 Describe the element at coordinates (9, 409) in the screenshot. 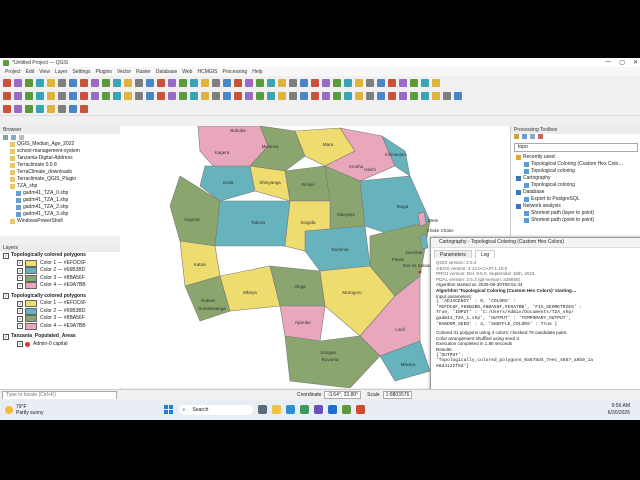

I see `weather-icon` at that location.